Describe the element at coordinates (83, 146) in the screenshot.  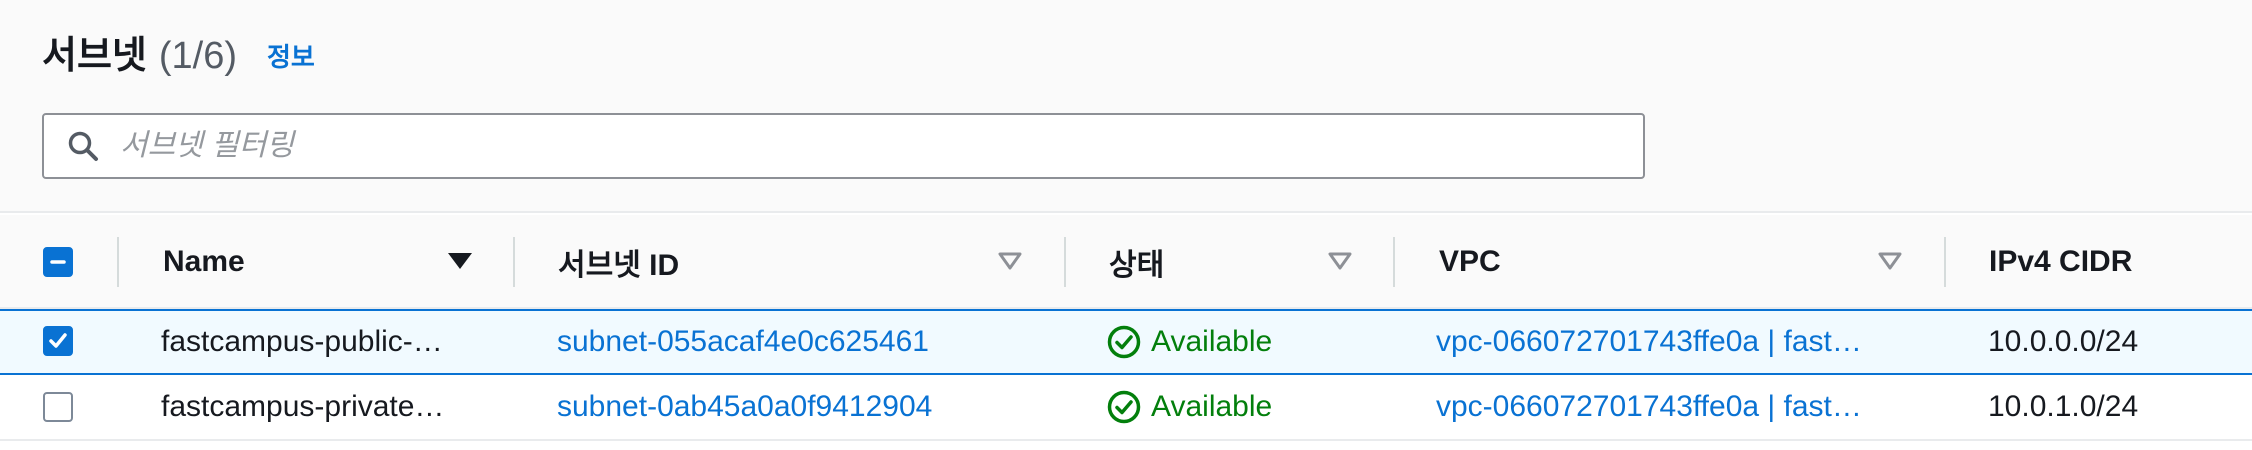
I see `search-icon` at that location.